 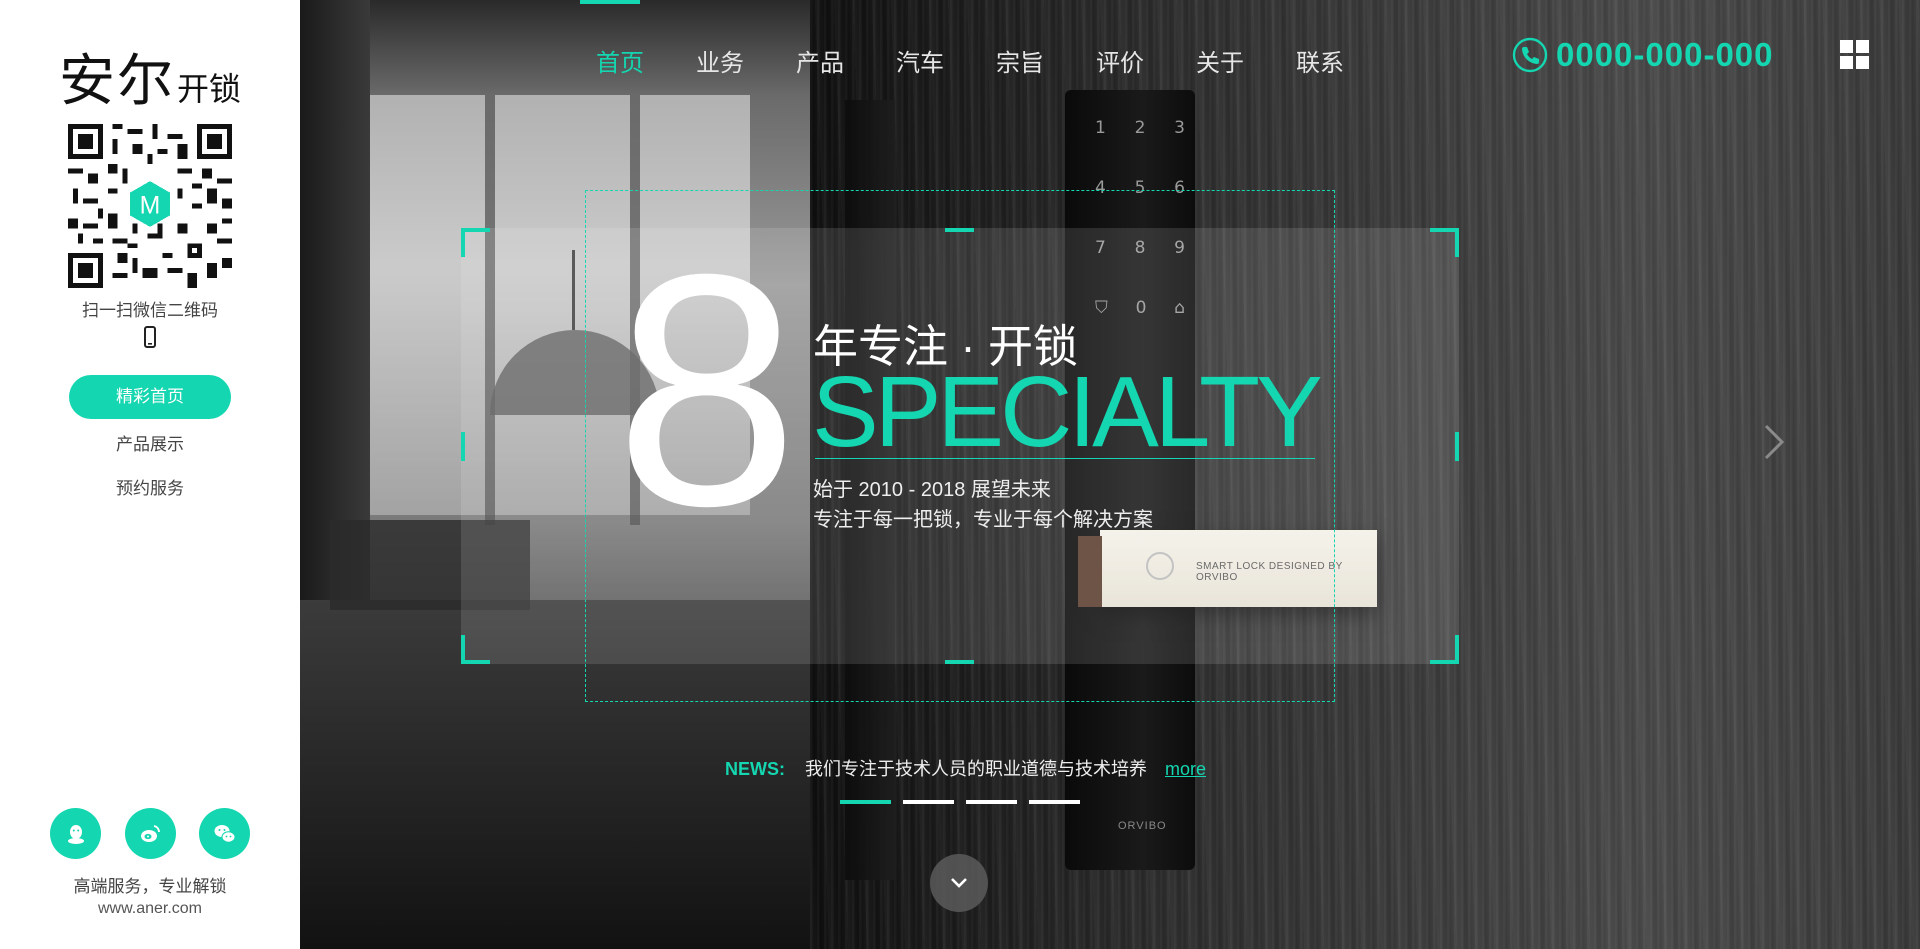 I want to click on scroll-down-button, so click(x=959, y=883).